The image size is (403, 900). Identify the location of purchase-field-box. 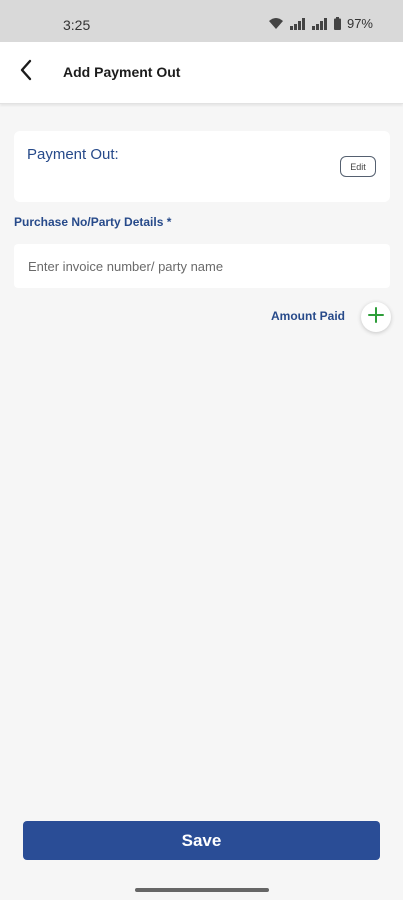
(202, 266).